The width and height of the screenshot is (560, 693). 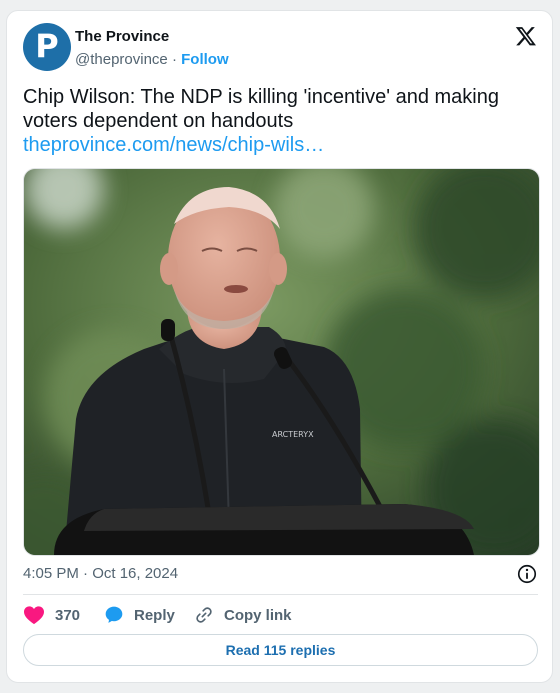 I want to click on x-logo-icon, so click(x=526, y=36).